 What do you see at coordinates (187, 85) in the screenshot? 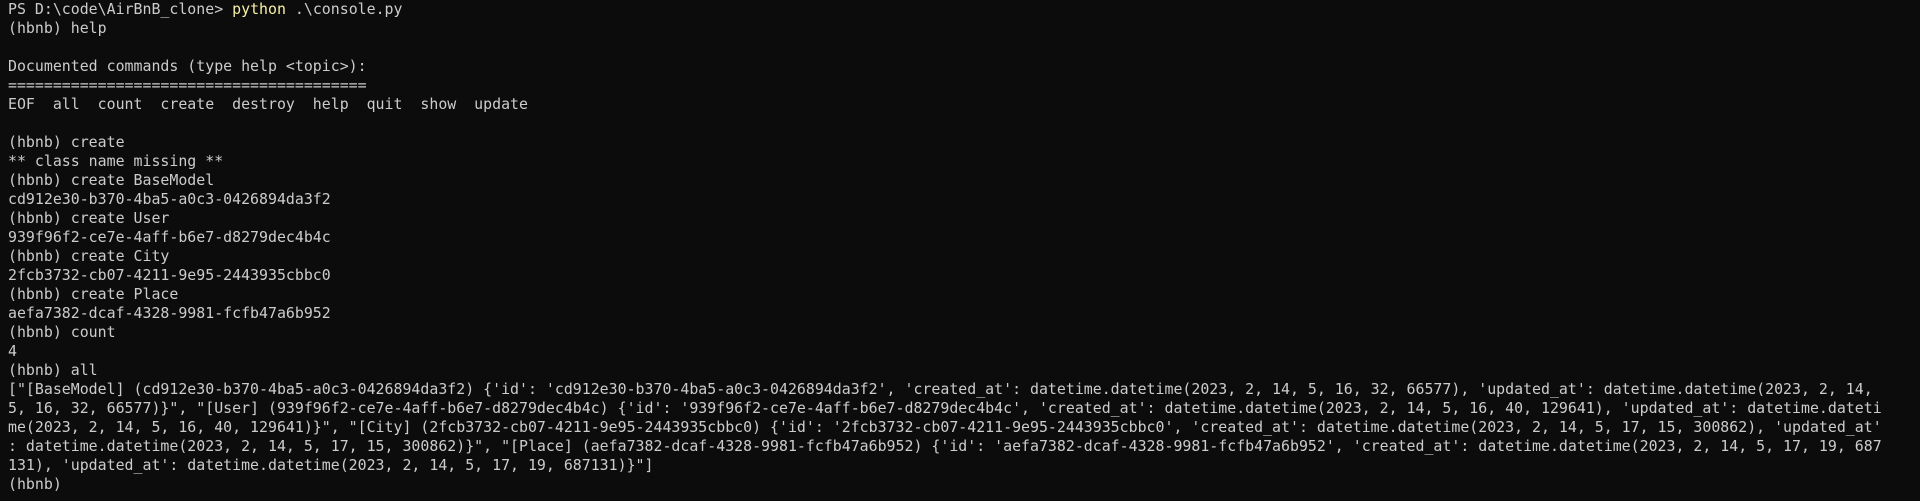
I see `terminal-line: ========================================` at bounding box center [187, 85].